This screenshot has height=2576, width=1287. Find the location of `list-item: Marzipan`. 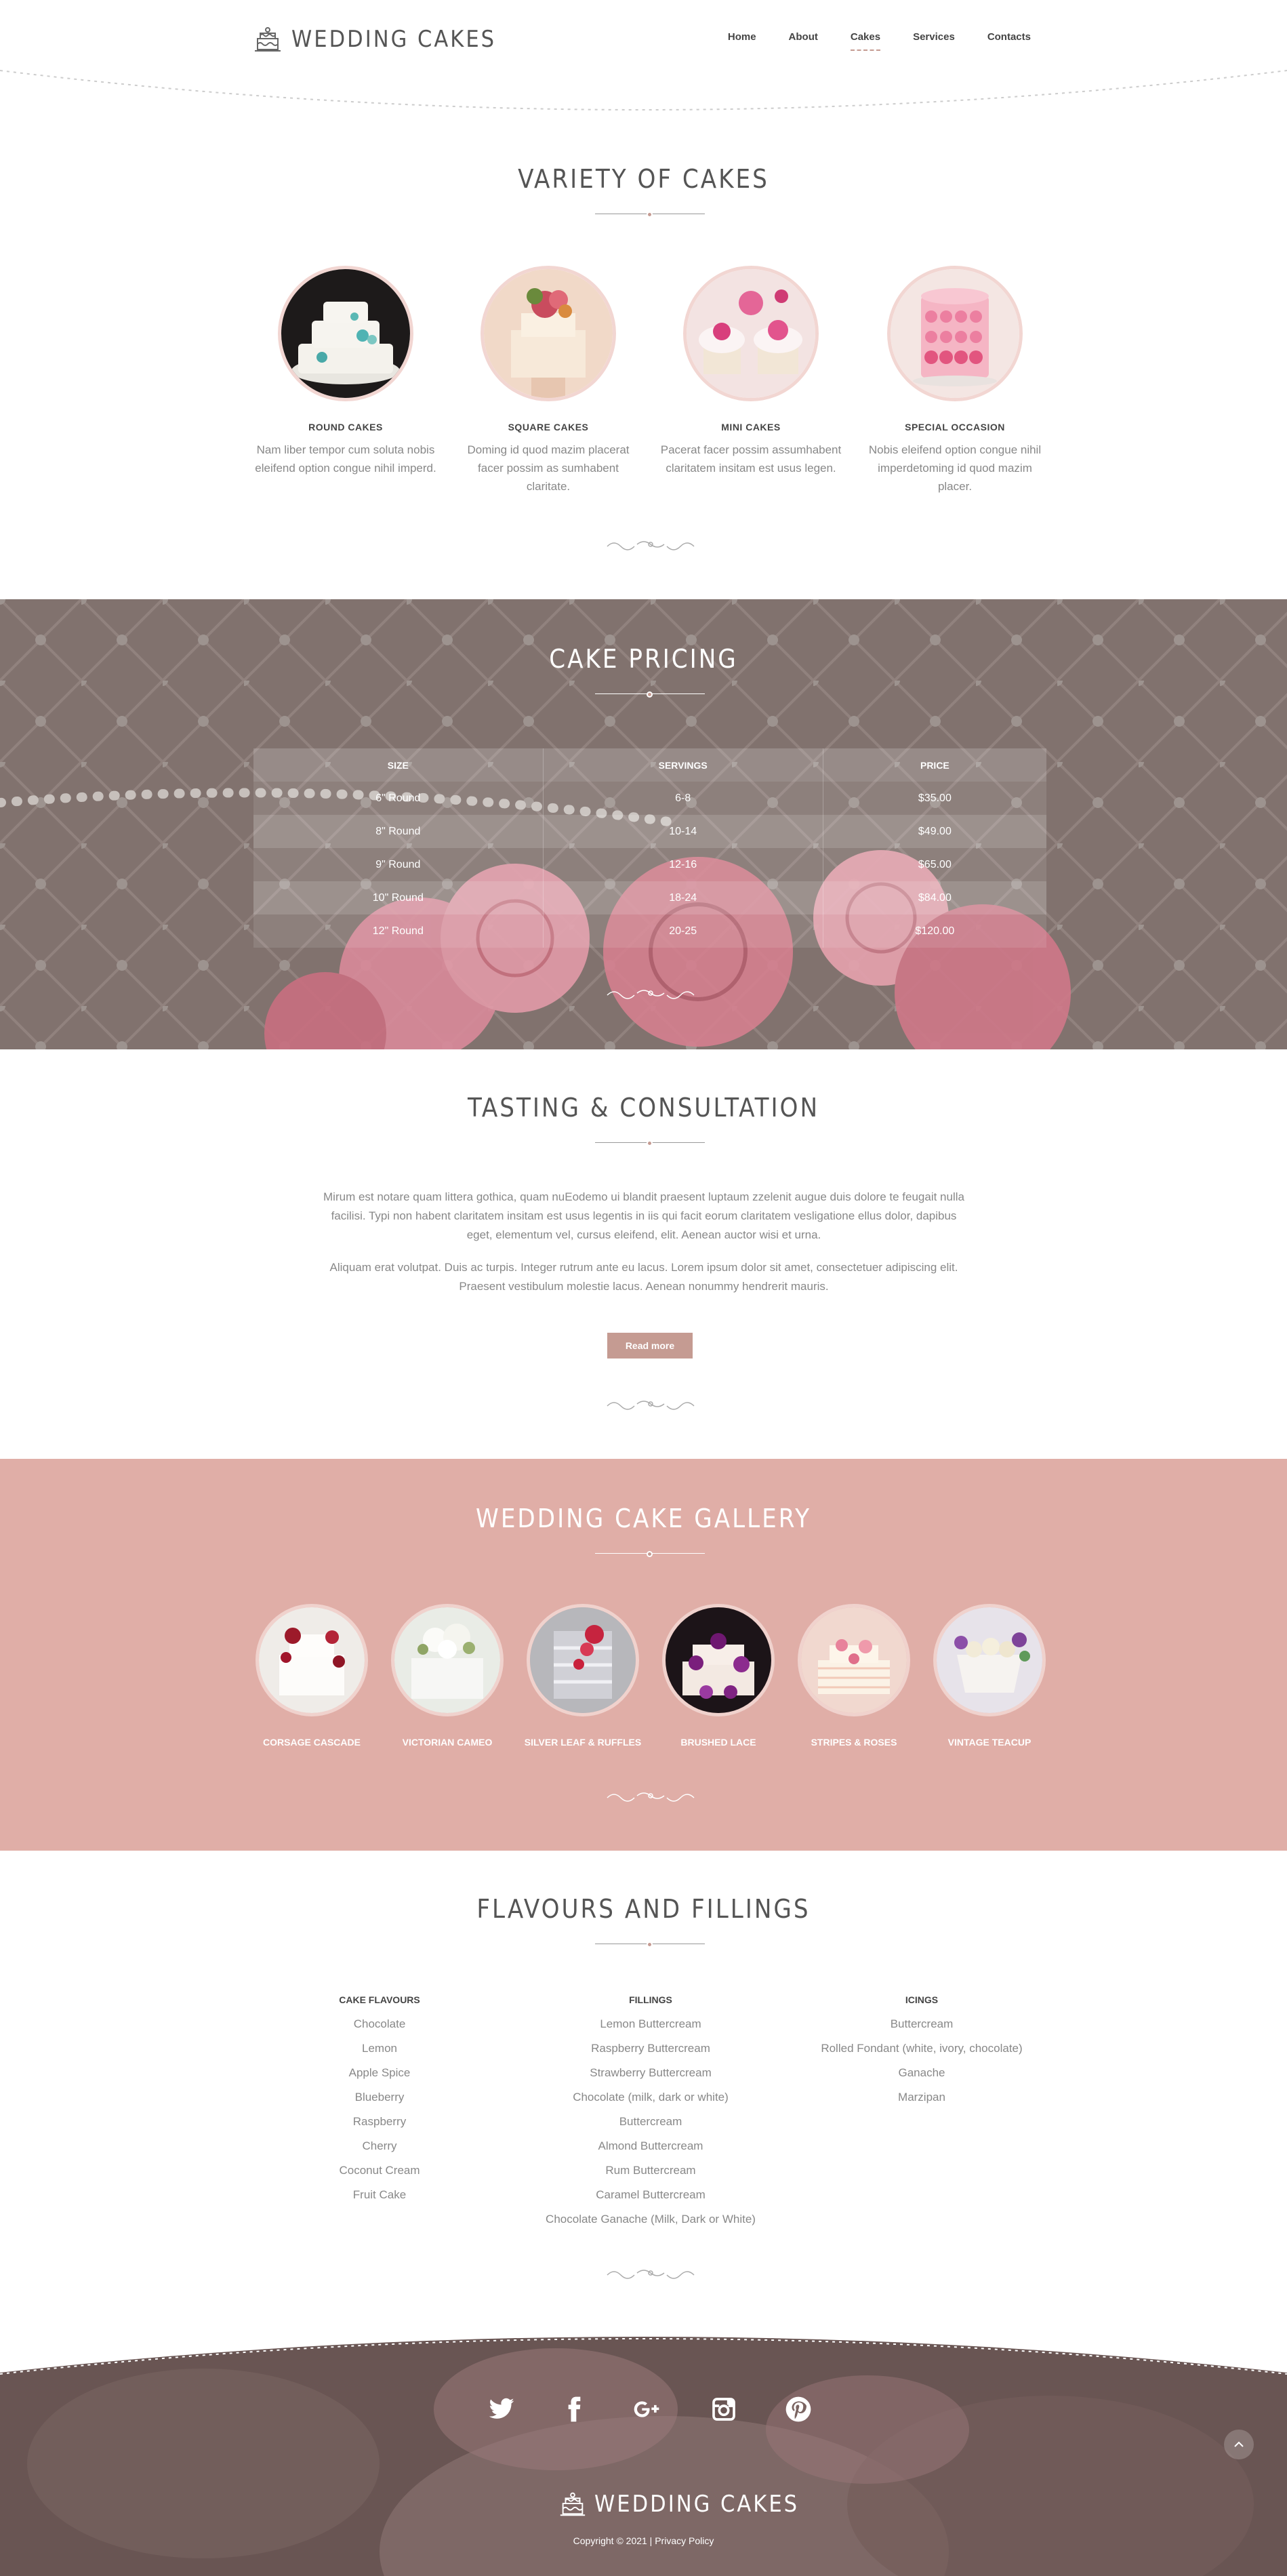

list-item: Marzipan is located at coordinates (922, 2097).